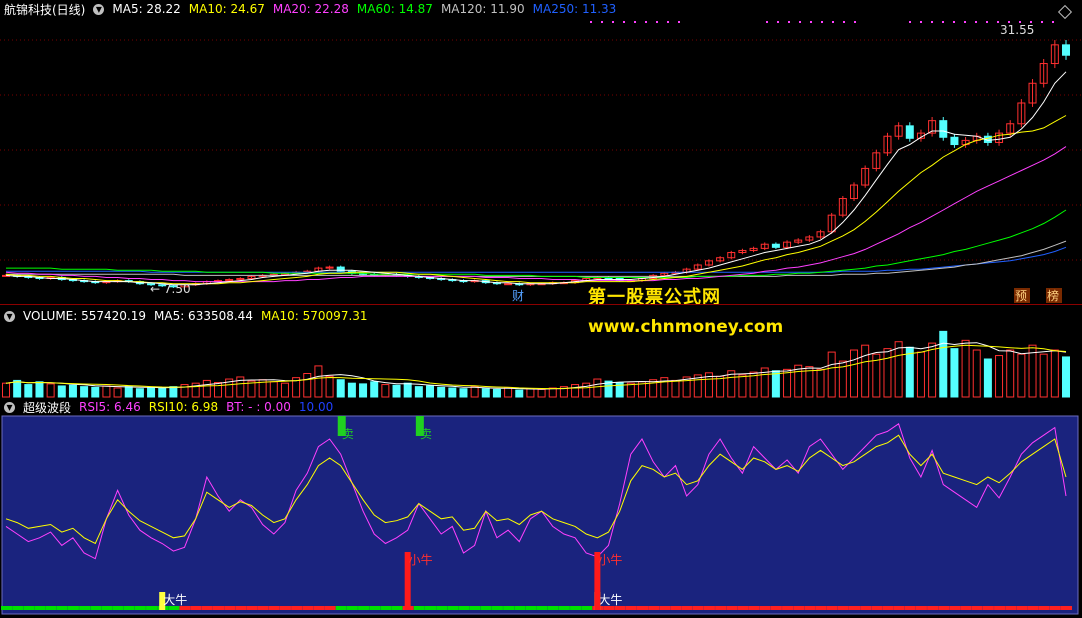 The image size is (1082, 618). What do you see at coordinates (348, 434) in the screenshot?
I see `sell-signal-label: 卖` at bounding box center [348, 434].